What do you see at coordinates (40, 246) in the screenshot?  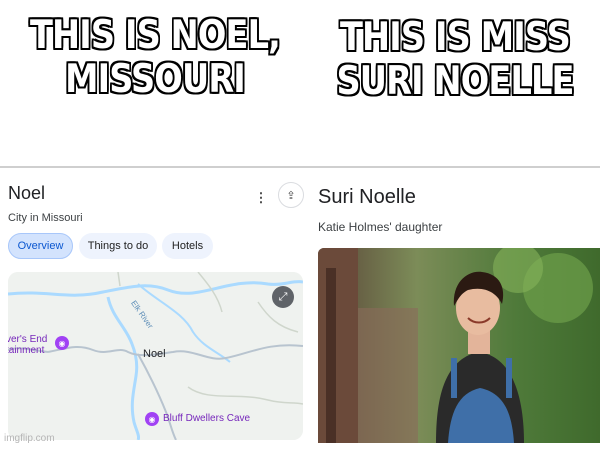 I see `tab-overview: Overview` at bounding box center [40, 246].